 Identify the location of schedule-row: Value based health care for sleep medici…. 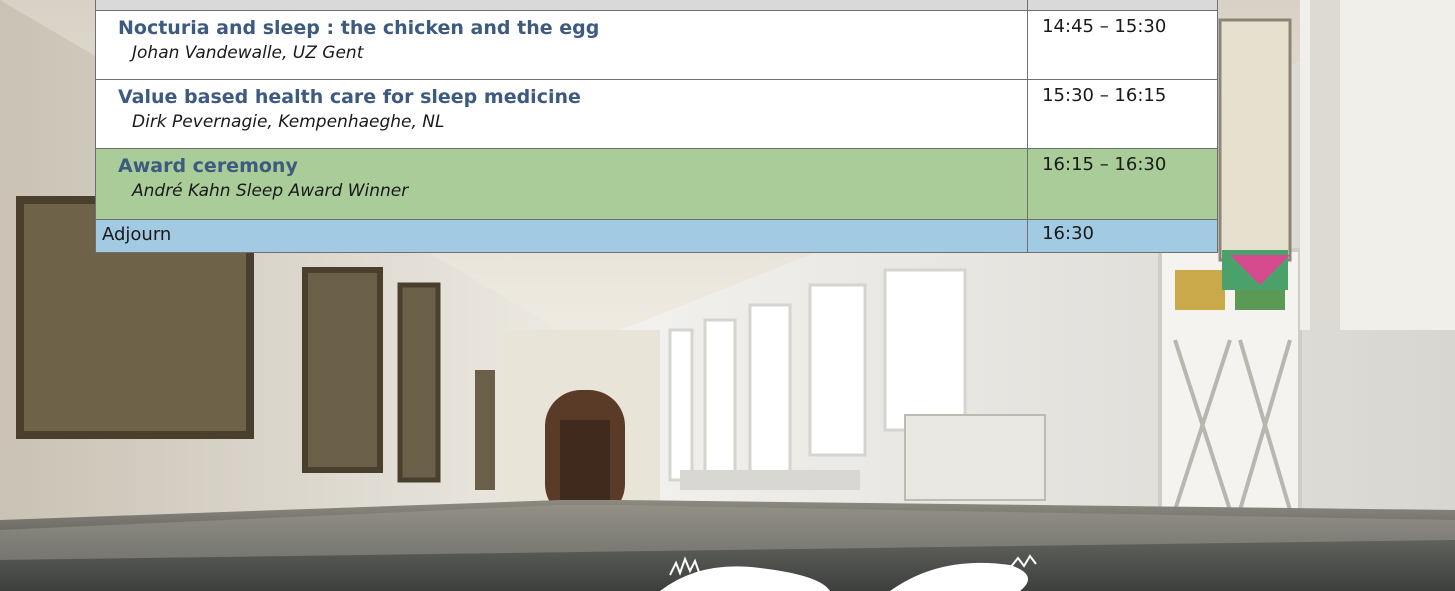
(656, 114).